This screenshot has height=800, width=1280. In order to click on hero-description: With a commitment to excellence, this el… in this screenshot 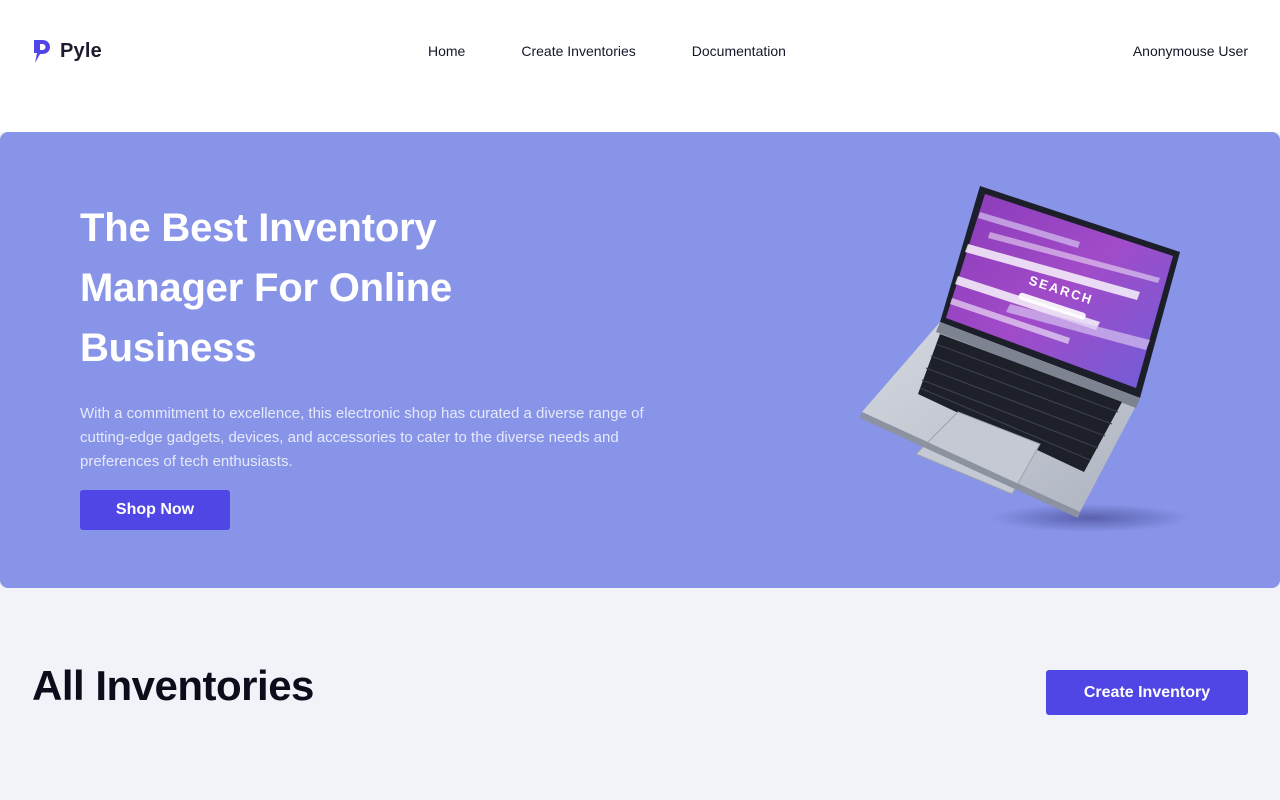, I will do `click(362, 437)`.